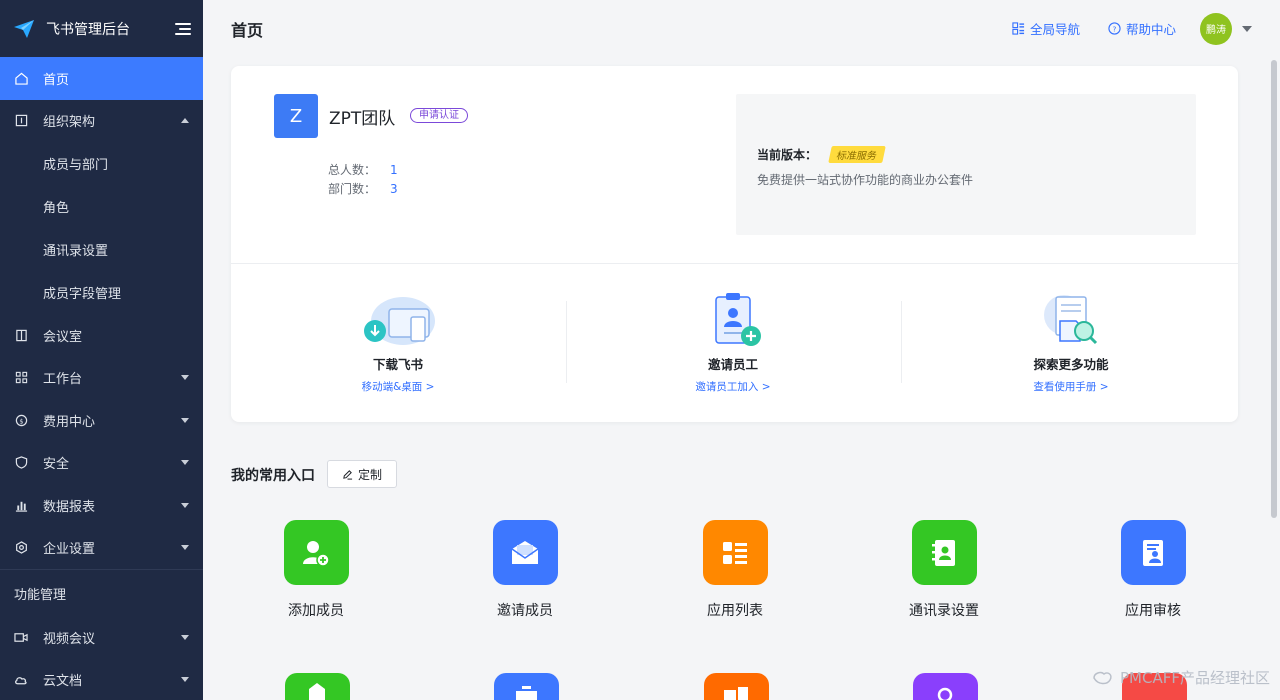 The height and width of the screenshot is (700, 1280). Describe the element at coordinates (101, 249) in the screenshot. I see `sidebar-subitem-contacts-settings: 通讯录设置` at that location.